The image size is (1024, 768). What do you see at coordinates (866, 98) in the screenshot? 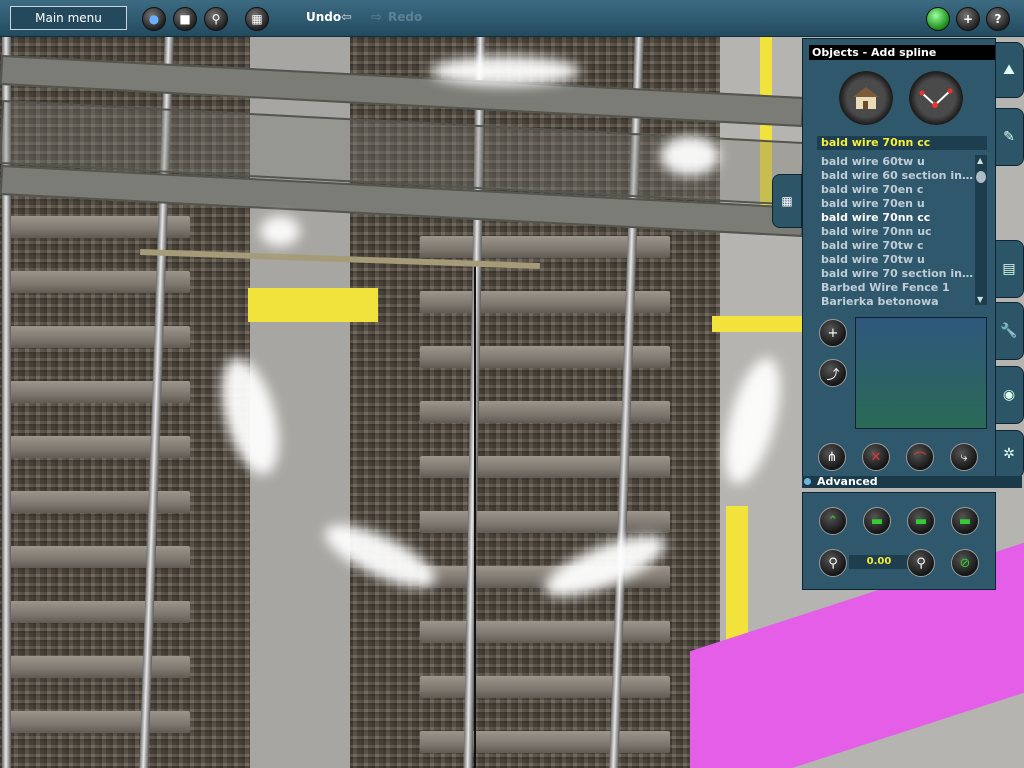
I see `house-icon` at bounding box center [866, 98].